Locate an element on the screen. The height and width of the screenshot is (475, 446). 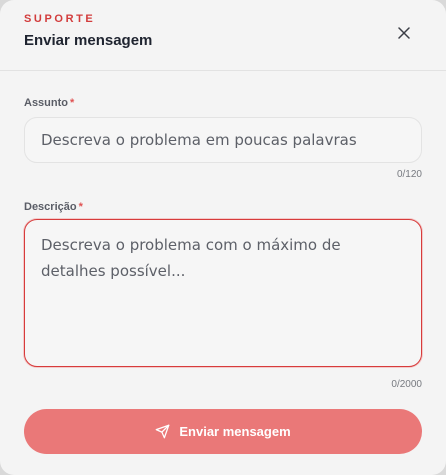
description-required-mark: * is located at coordinates (80, 207).